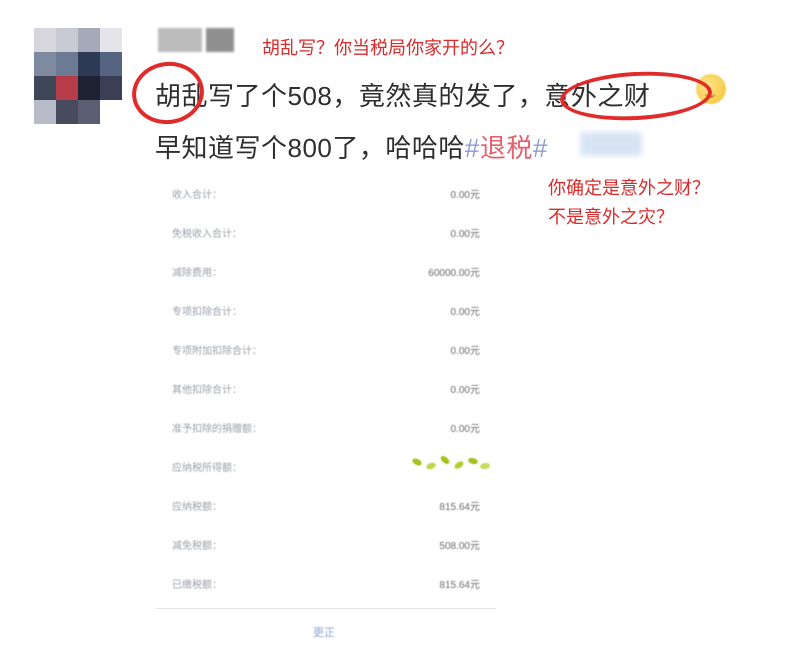 This screenshot has height=649, width=807. What do you see at coordinates (207, 312) in the screenshot?
I see `row-label: 专项扣除合计：` at bounding box center [207, 312].